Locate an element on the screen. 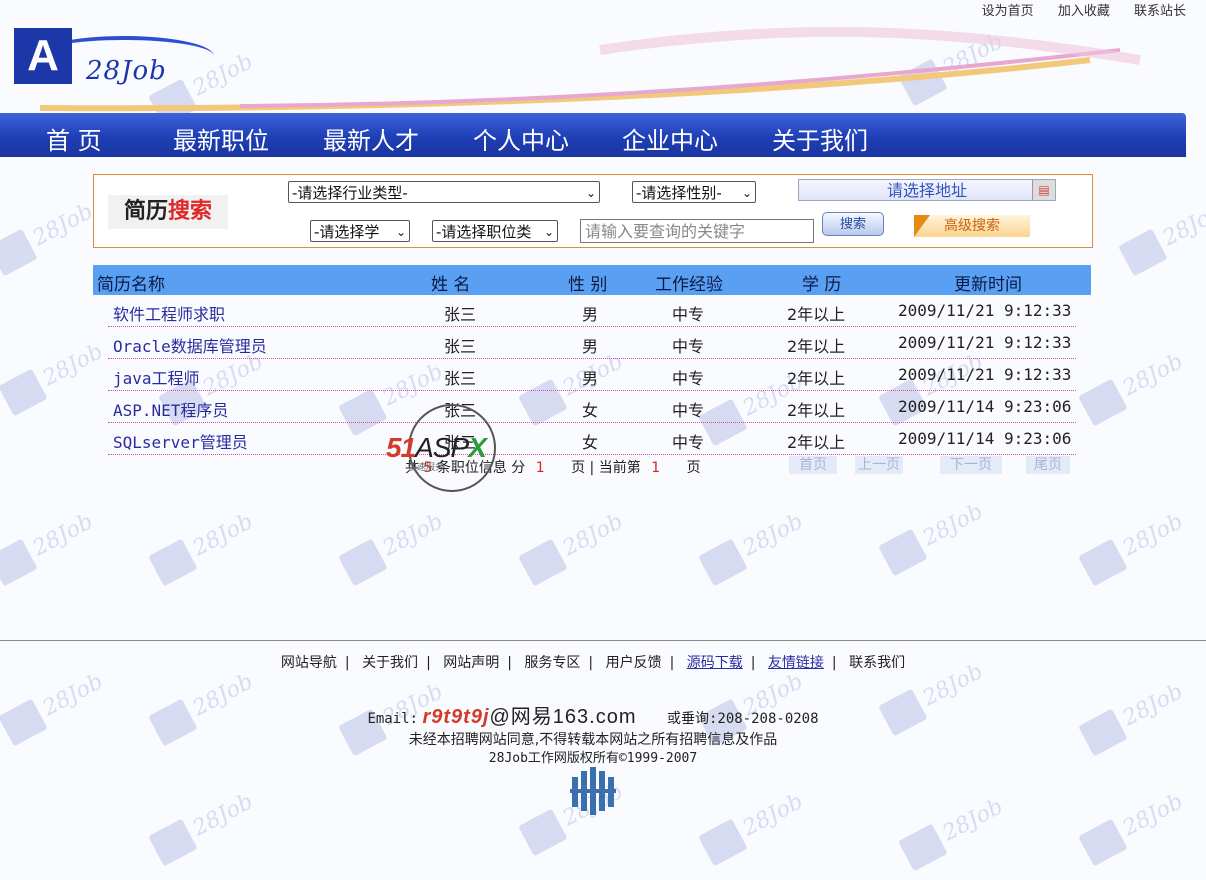 This screenshot has width=1206, height=880. search-title-part2: 搜索 is located at coordinates (190, 211).